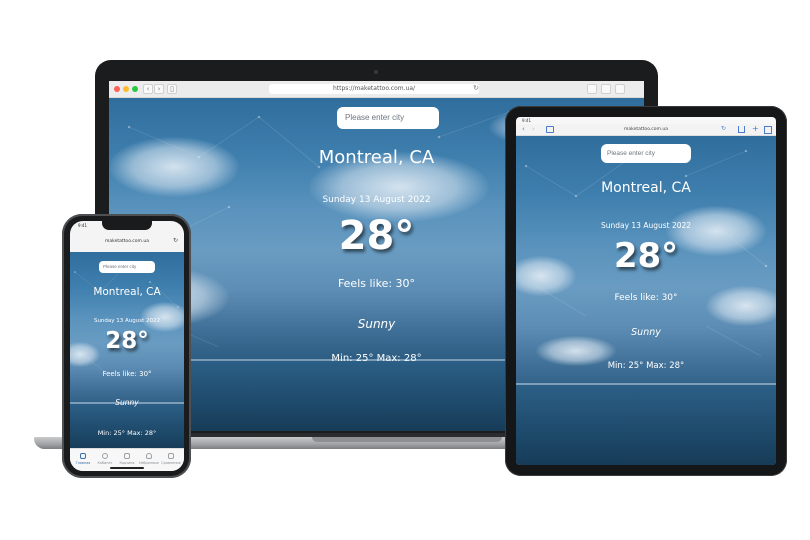 This screenshot has width=810, height=540. I want to click on phone-min-max: Min: 25° Max: 28°, so click(127, 433).